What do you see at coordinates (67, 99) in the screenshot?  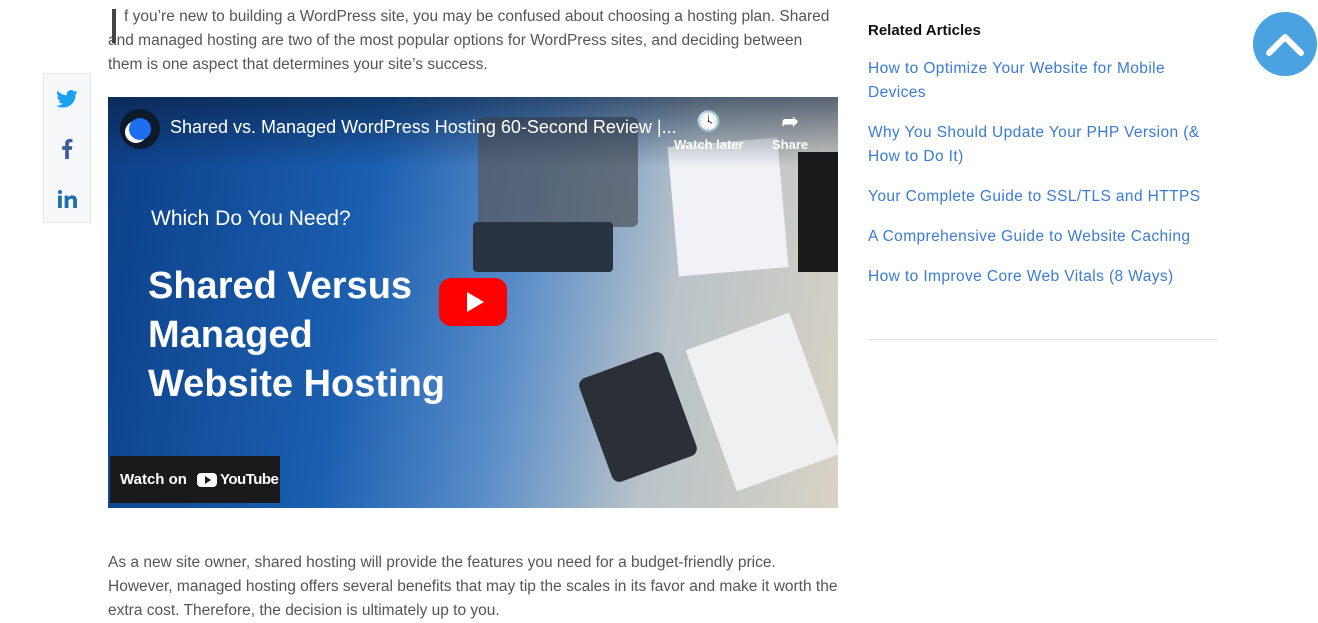 I see `twitter-icon` at bounding box center [67, 99].